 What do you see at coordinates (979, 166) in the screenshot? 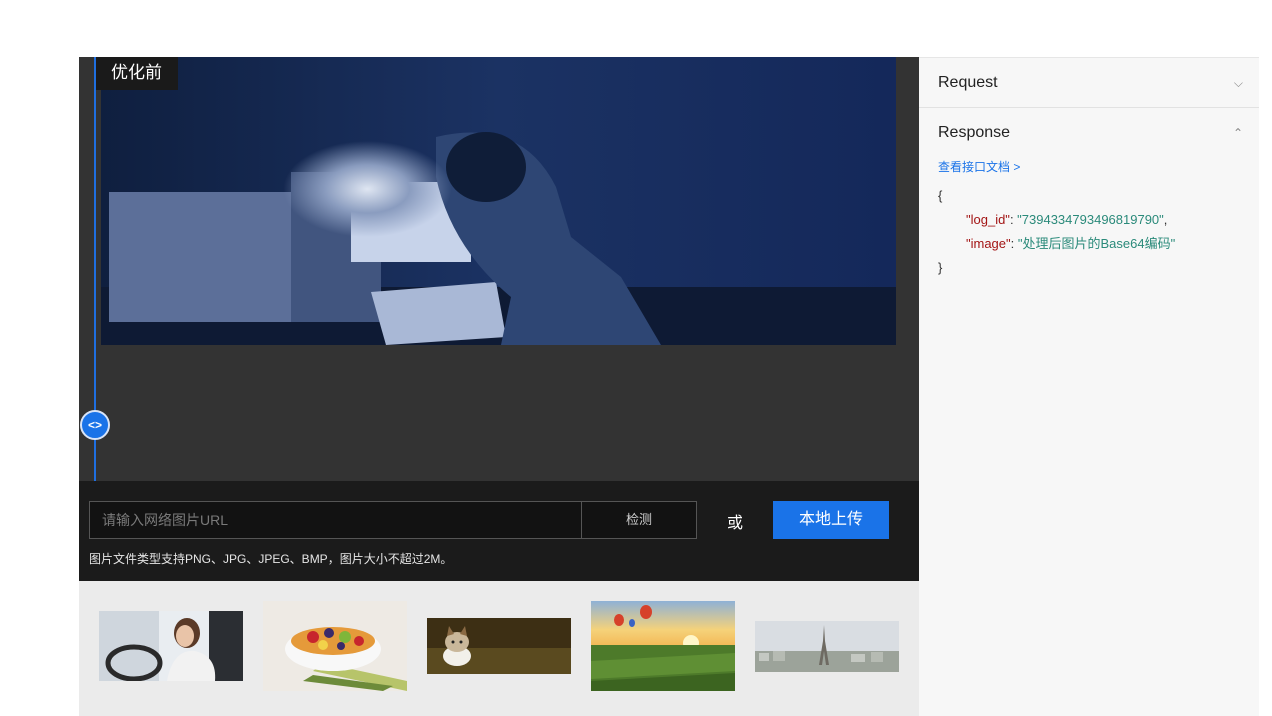
I see `api-doc-link: 查看接口文档 >` at bounding box center [979, 166].